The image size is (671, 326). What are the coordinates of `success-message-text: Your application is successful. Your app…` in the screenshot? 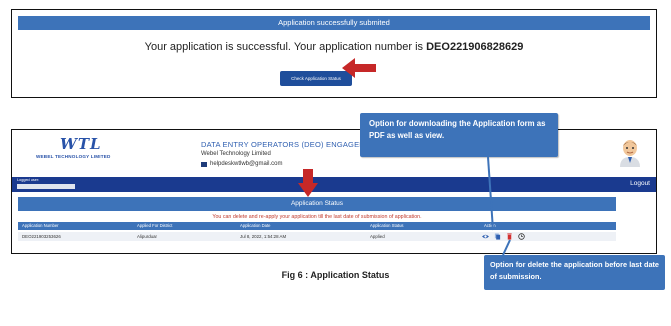 It's located at (285, 47).